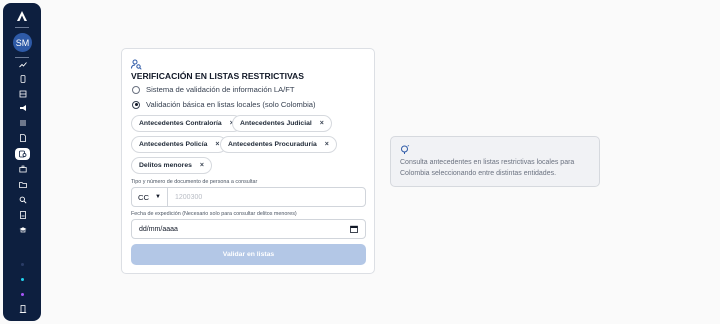  I want to click on sidebar-item-search-document, so click(22, 154).